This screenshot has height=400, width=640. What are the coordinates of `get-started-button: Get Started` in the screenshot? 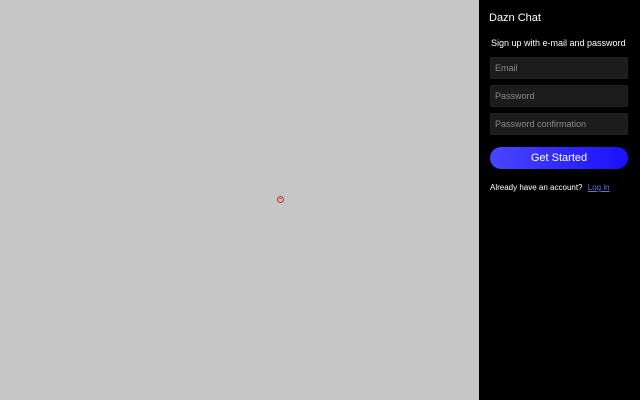 It's located at (559, 158).